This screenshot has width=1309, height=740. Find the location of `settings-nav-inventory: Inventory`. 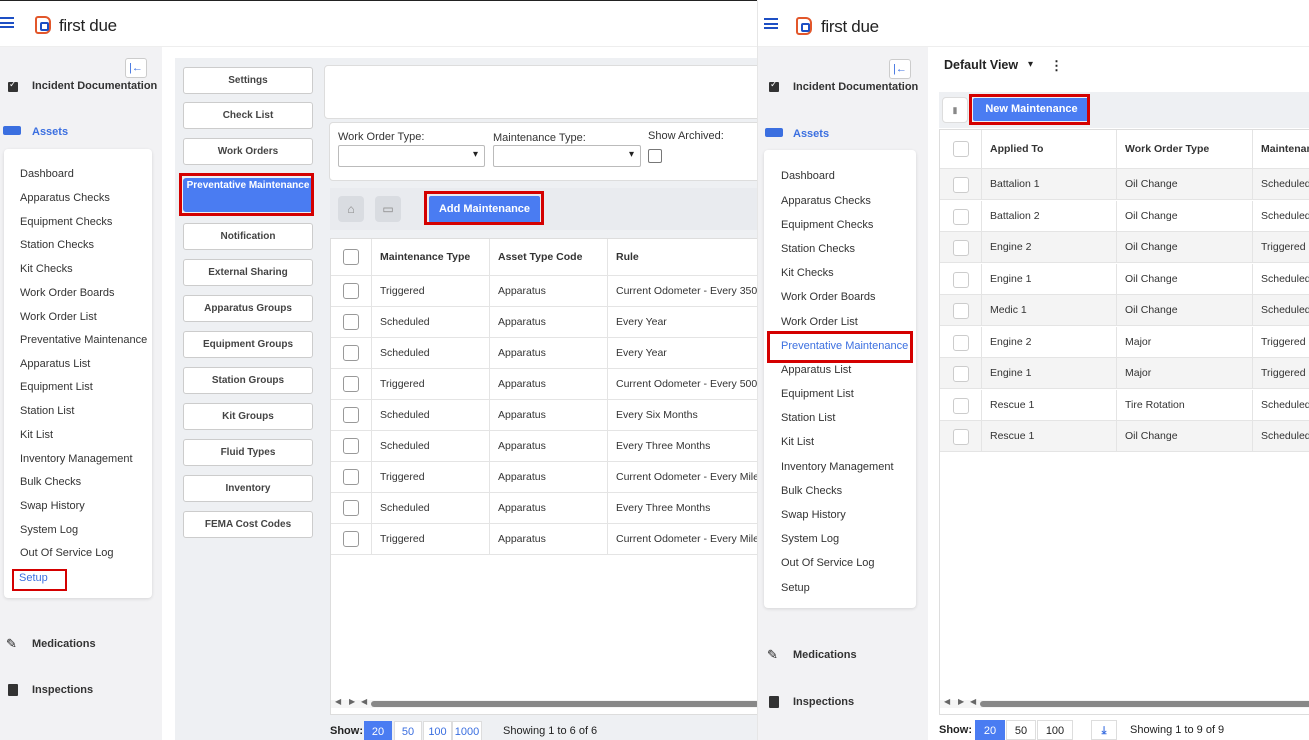

settings-nav-inventory: Inventory is located at coordinates (248, 488).